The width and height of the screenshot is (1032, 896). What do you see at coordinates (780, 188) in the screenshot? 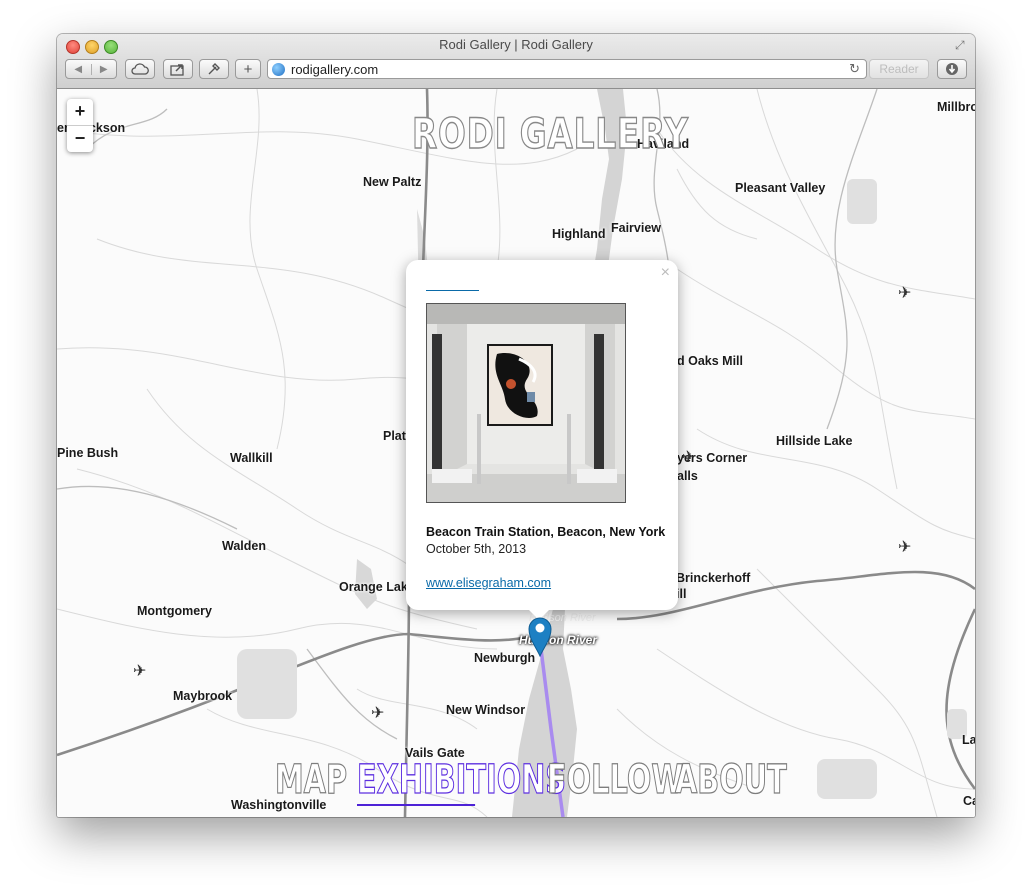
I see `place-label: Pleasant Valley` at bounding box center [780, 188].